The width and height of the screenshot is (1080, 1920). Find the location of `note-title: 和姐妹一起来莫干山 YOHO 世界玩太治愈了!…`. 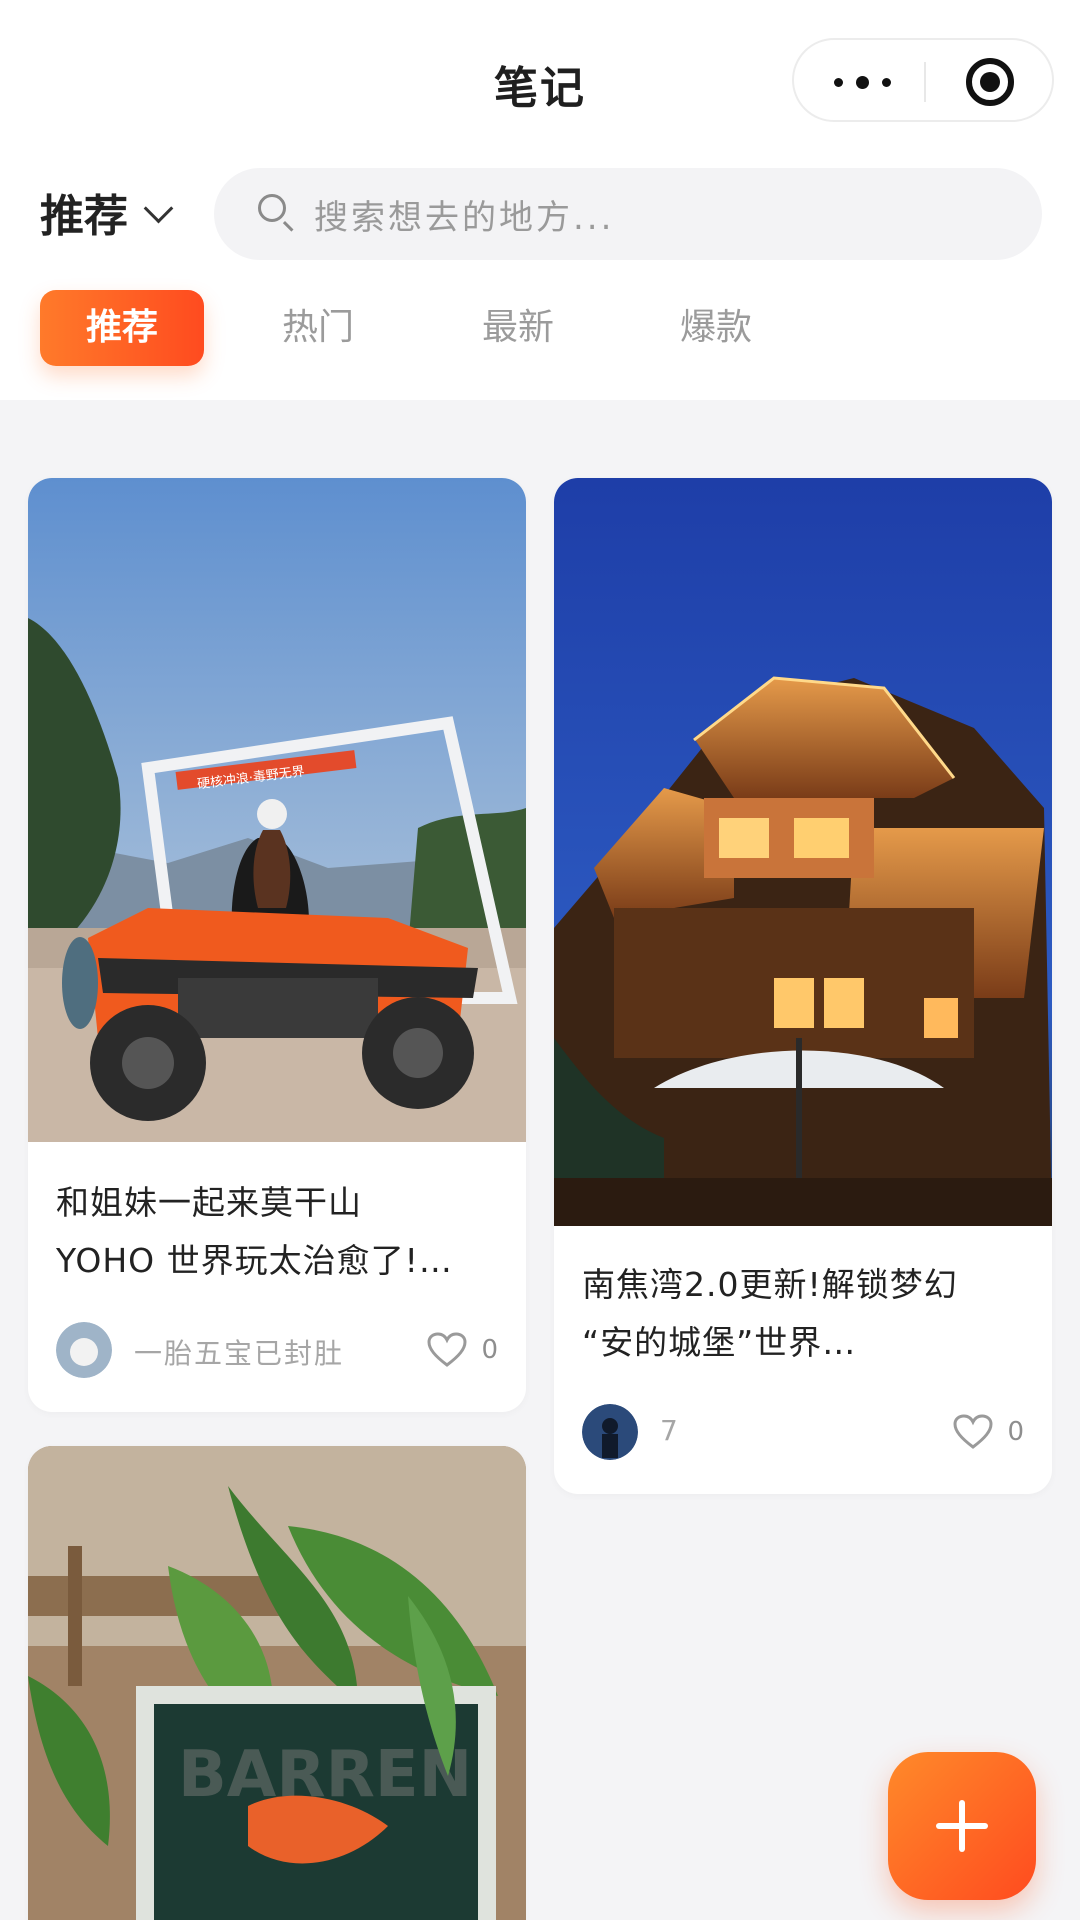

note-title: 和姐妹一起来莫干山 YOHO 世界玩太治愈了!… is located at coordinates (279, 1232).